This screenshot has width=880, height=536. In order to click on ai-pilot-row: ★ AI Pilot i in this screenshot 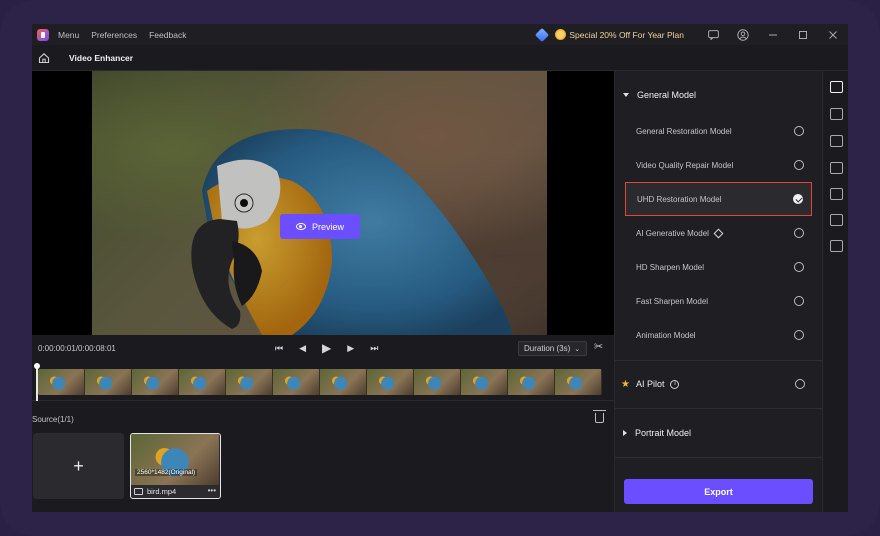, I will do `click(719, 384)`.